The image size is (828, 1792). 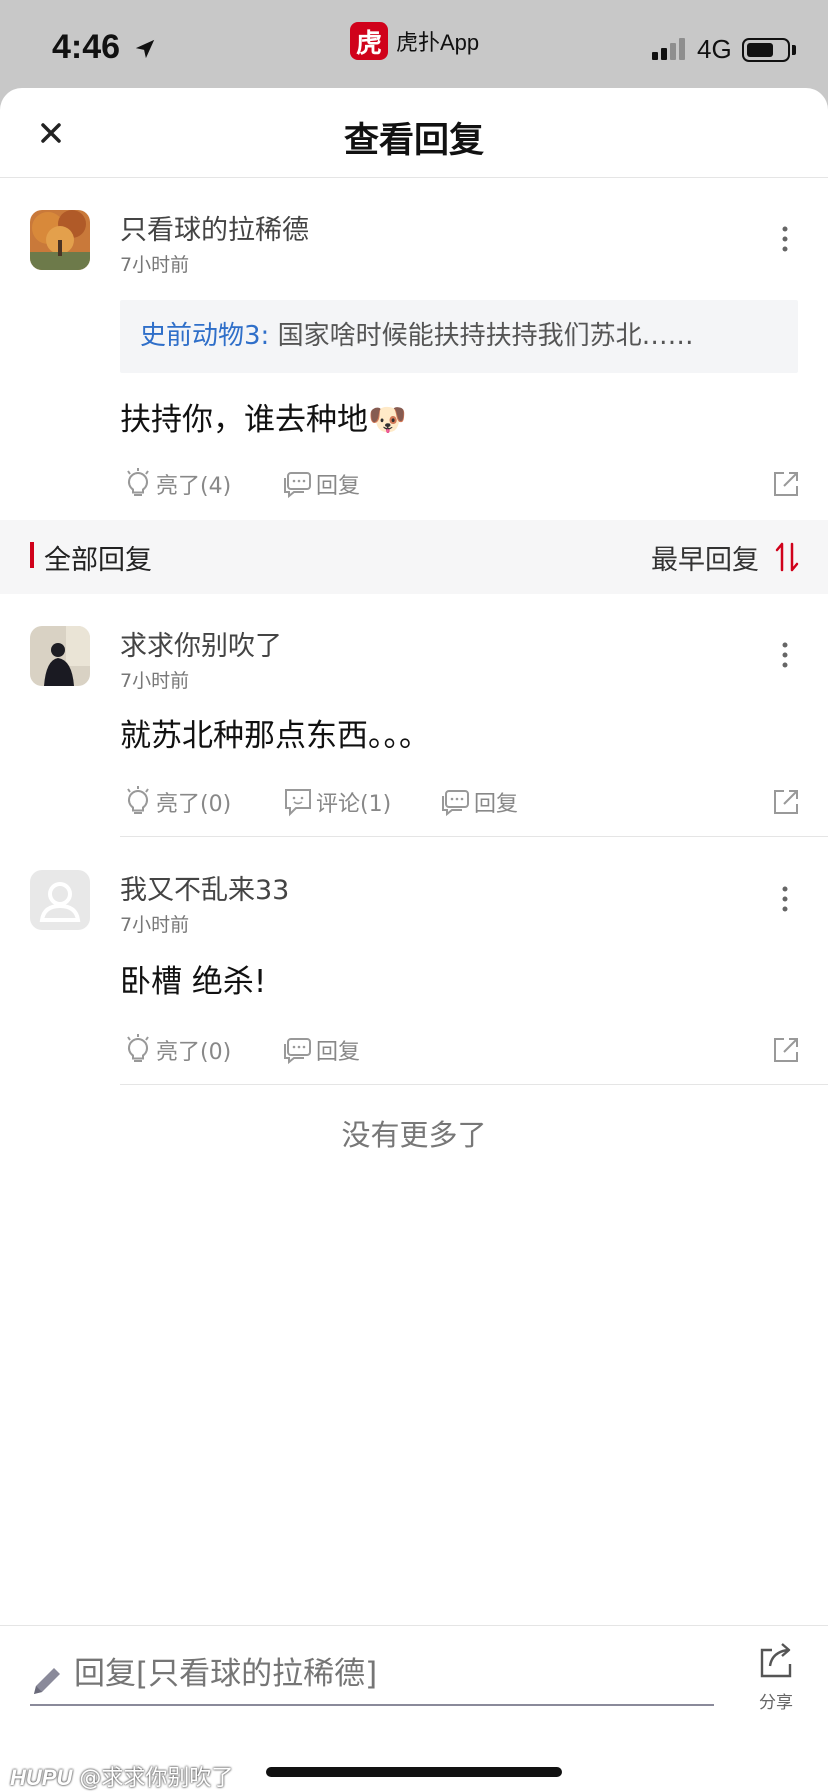 I want to click on hupu-logo-icon: 虎, so click(x=369, y=41).